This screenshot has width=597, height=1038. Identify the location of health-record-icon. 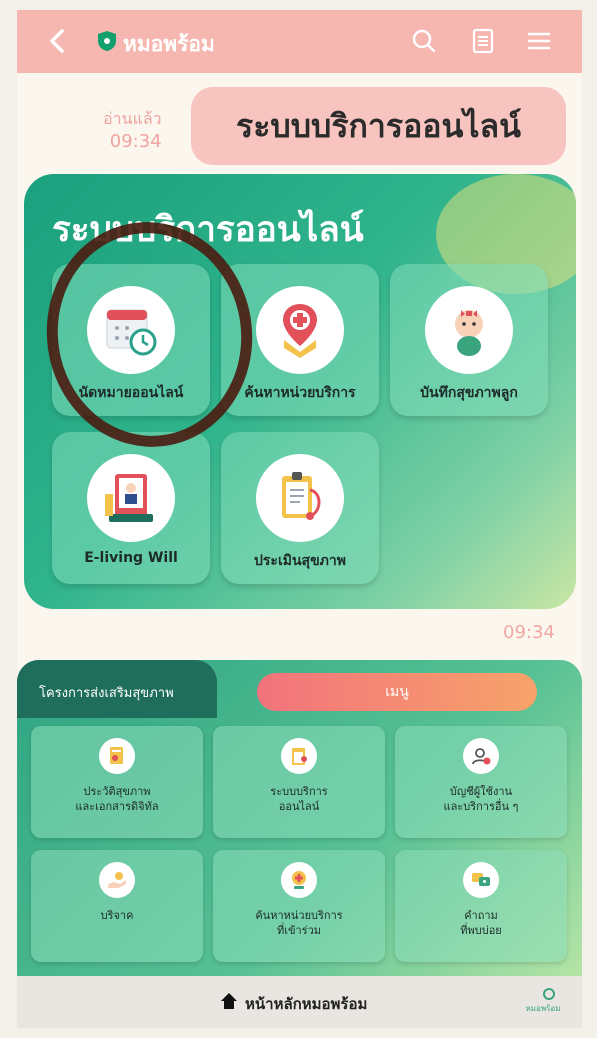
(116, 755).